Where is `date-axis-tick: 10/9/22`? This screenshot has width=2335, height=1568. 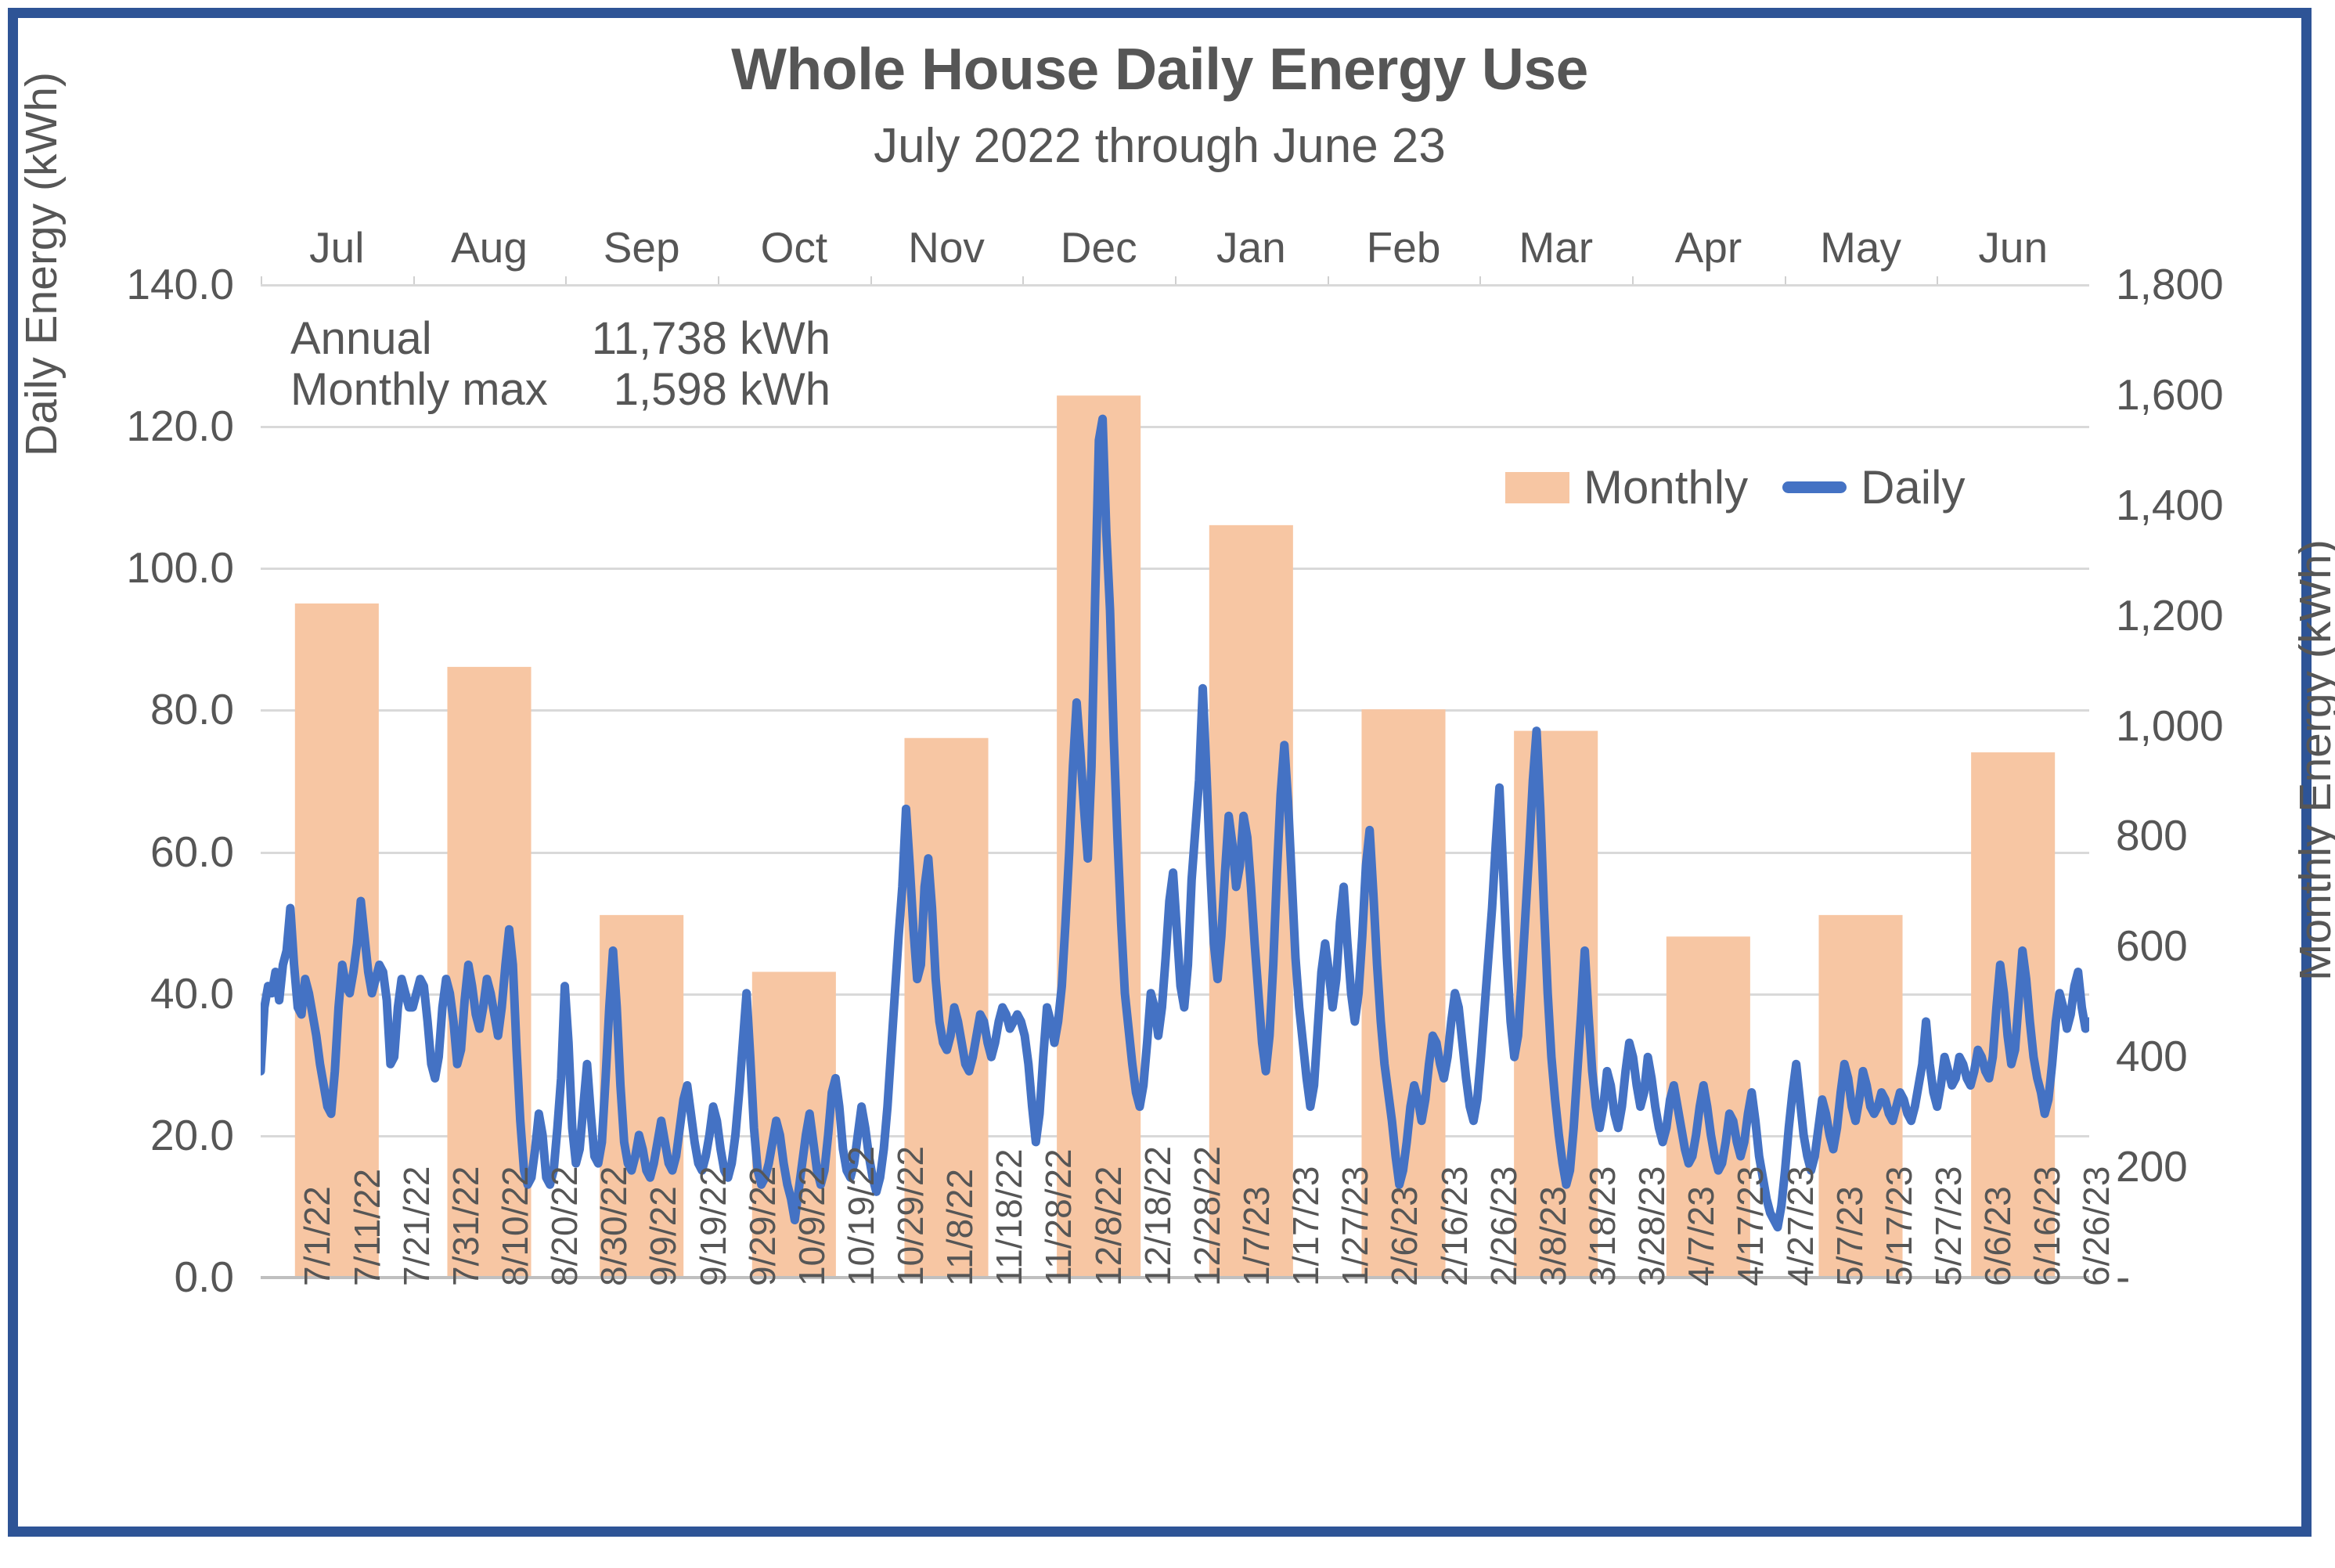
date-axis-tick: 10/9/22 is located at coordinates (811, 1226).